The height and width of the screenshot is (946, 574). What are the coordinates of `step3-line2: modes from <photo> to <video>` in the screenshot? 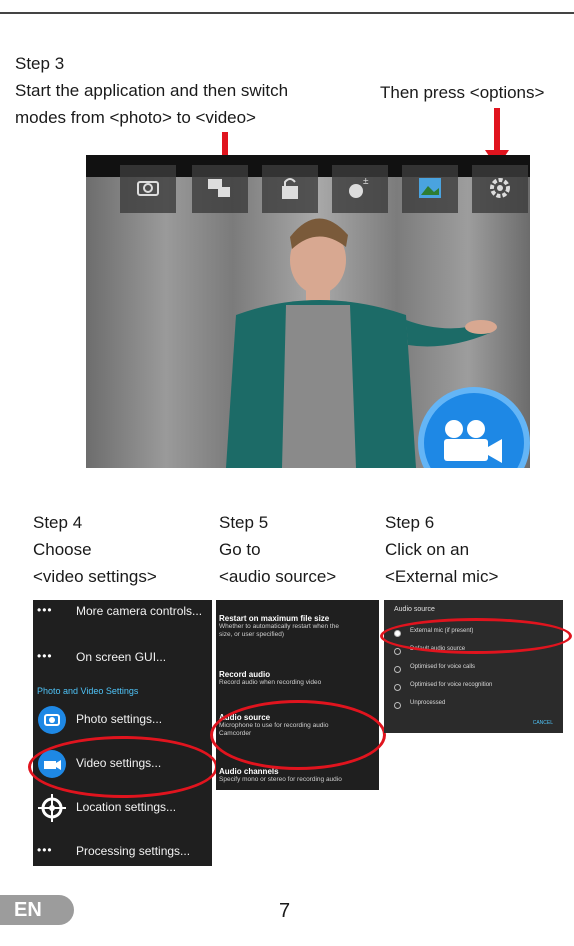 It's located at (135, 117).